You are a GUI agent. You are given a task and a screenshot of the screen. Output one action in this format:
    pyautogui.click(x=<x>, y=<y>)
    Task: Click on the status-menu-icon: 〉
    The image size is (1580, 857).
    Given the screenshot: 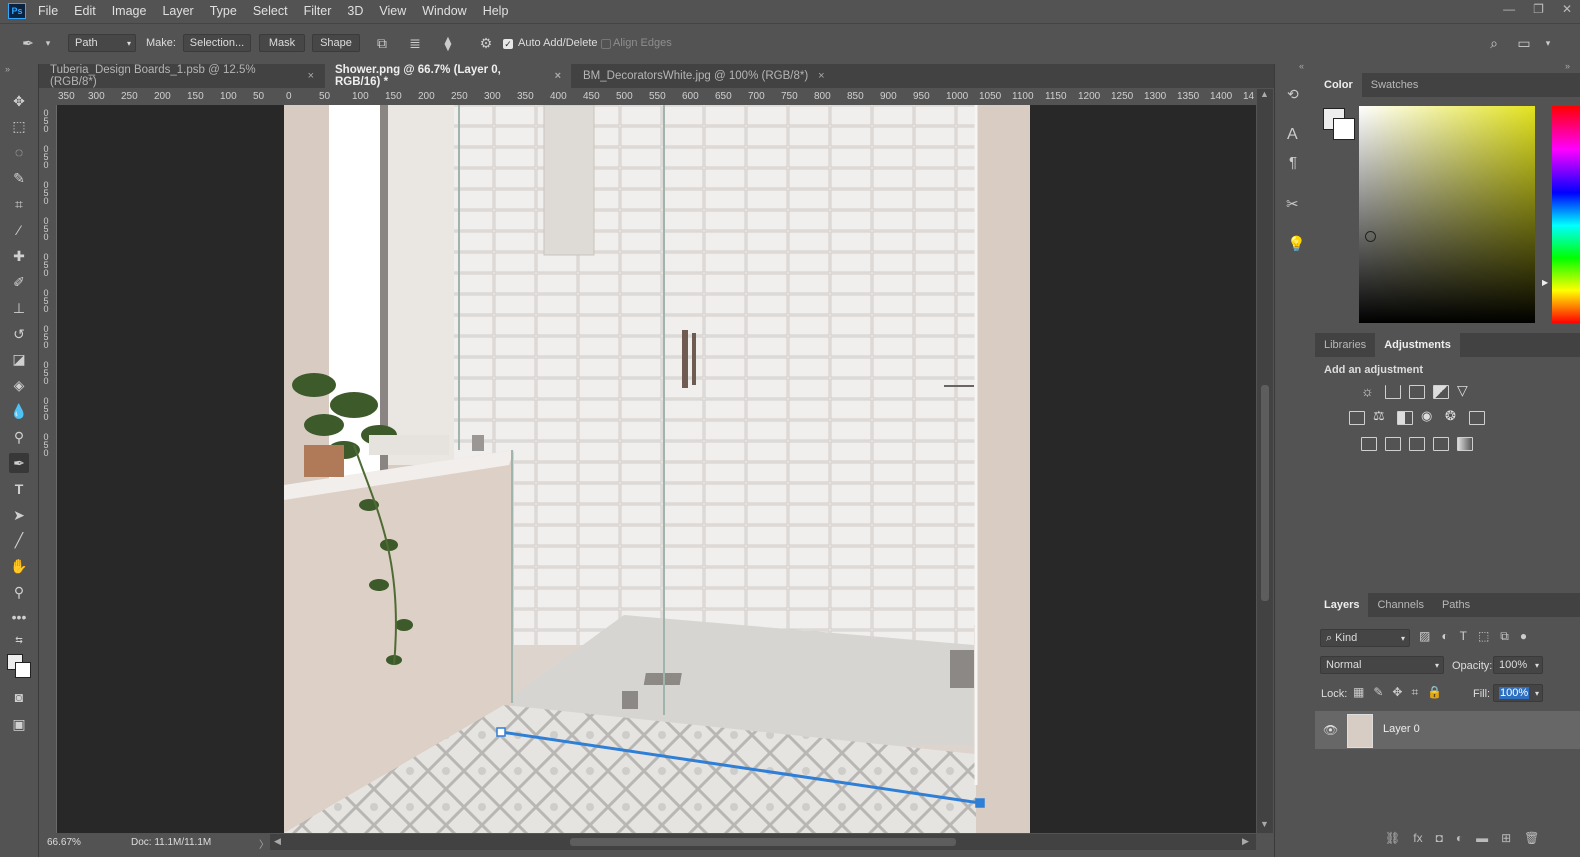 What is the action you would take?
    pyautogui.click(x=264, y=843)
    